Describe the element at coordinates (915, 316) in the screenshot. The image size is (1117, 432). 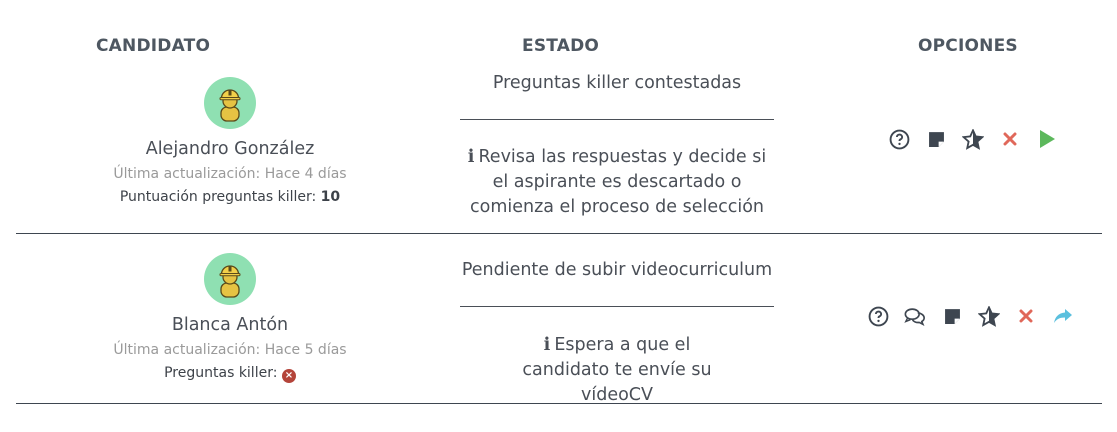
I see `chat-icon` at that location.